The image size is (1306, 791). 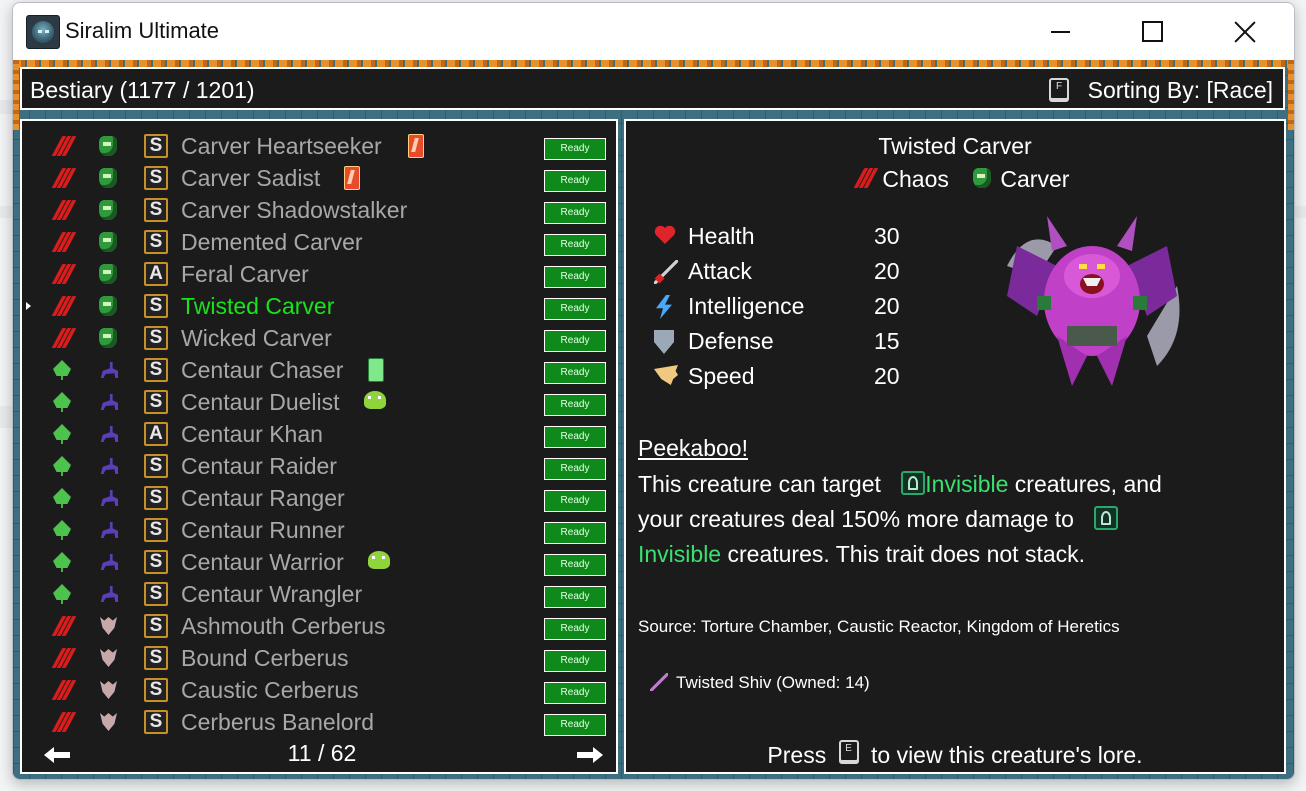 I want to click on card-badge-icon, so click(x=352, y=178).